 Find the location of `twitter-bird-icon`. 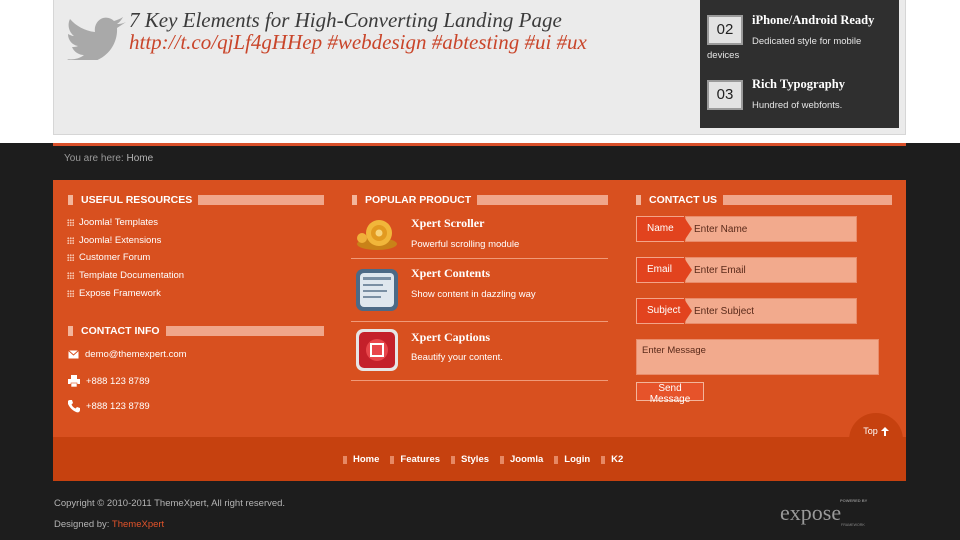

twitter-bird-icon is located at coordinates (96, 38).